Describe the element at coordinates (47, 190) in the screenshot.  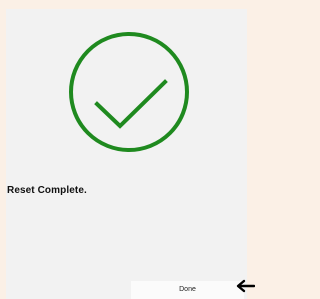
I see `reset-complete-message: Reset Complete.` at that location.